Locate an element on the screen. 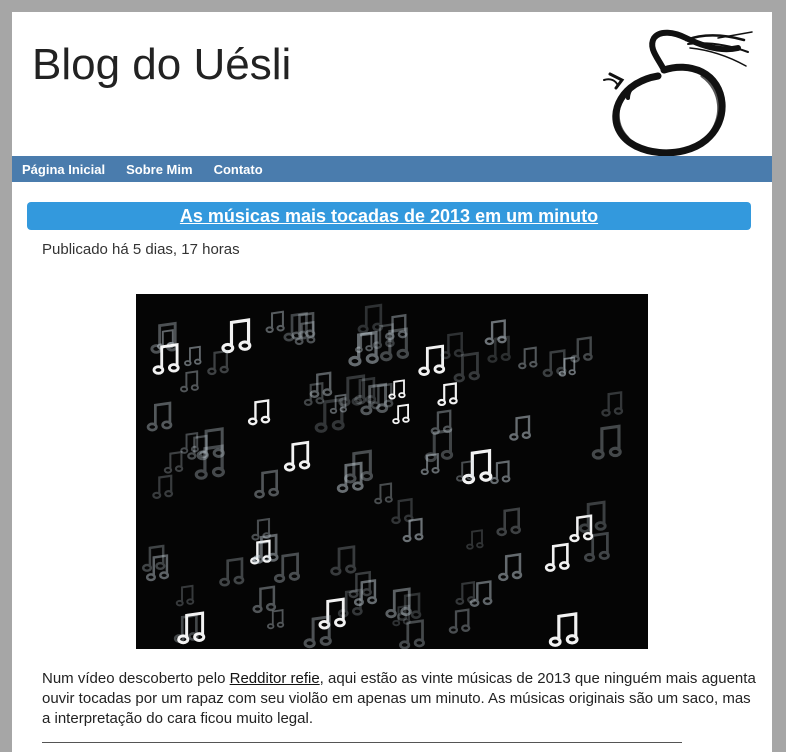  nav-item-home: Página Inicial is located at coordinates (63, 169).